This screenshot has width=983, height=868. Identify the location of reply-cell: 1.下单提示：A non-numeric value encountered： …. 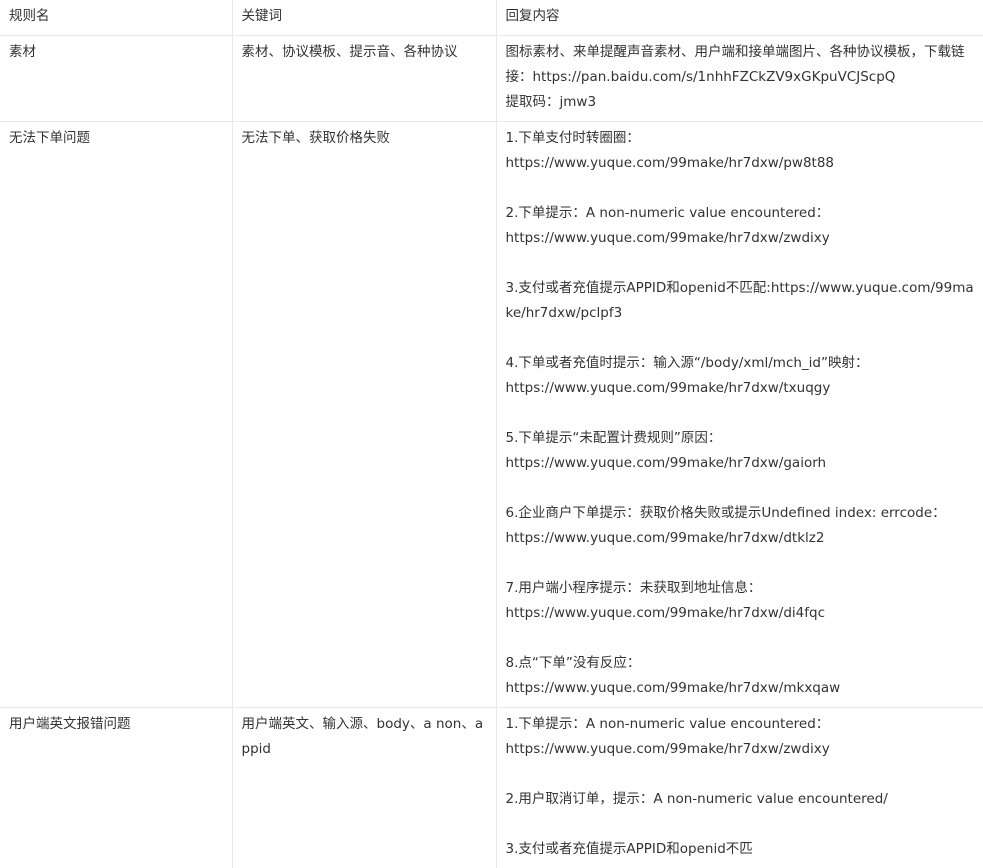
(739, 788).